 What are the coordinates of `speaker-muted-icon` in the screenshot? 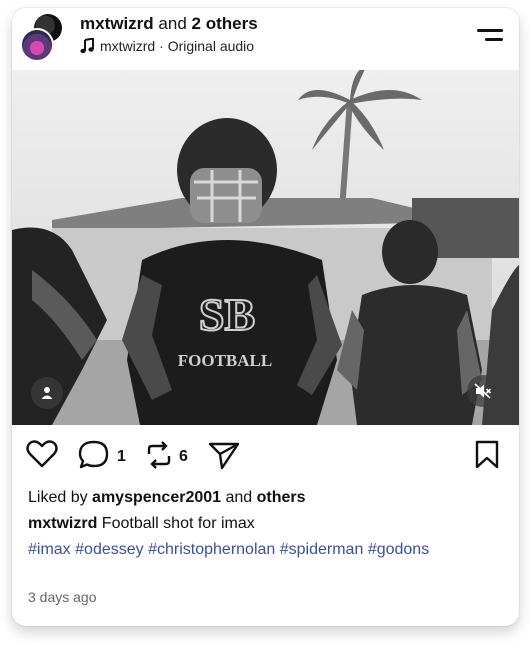 It's located at (483, 391).